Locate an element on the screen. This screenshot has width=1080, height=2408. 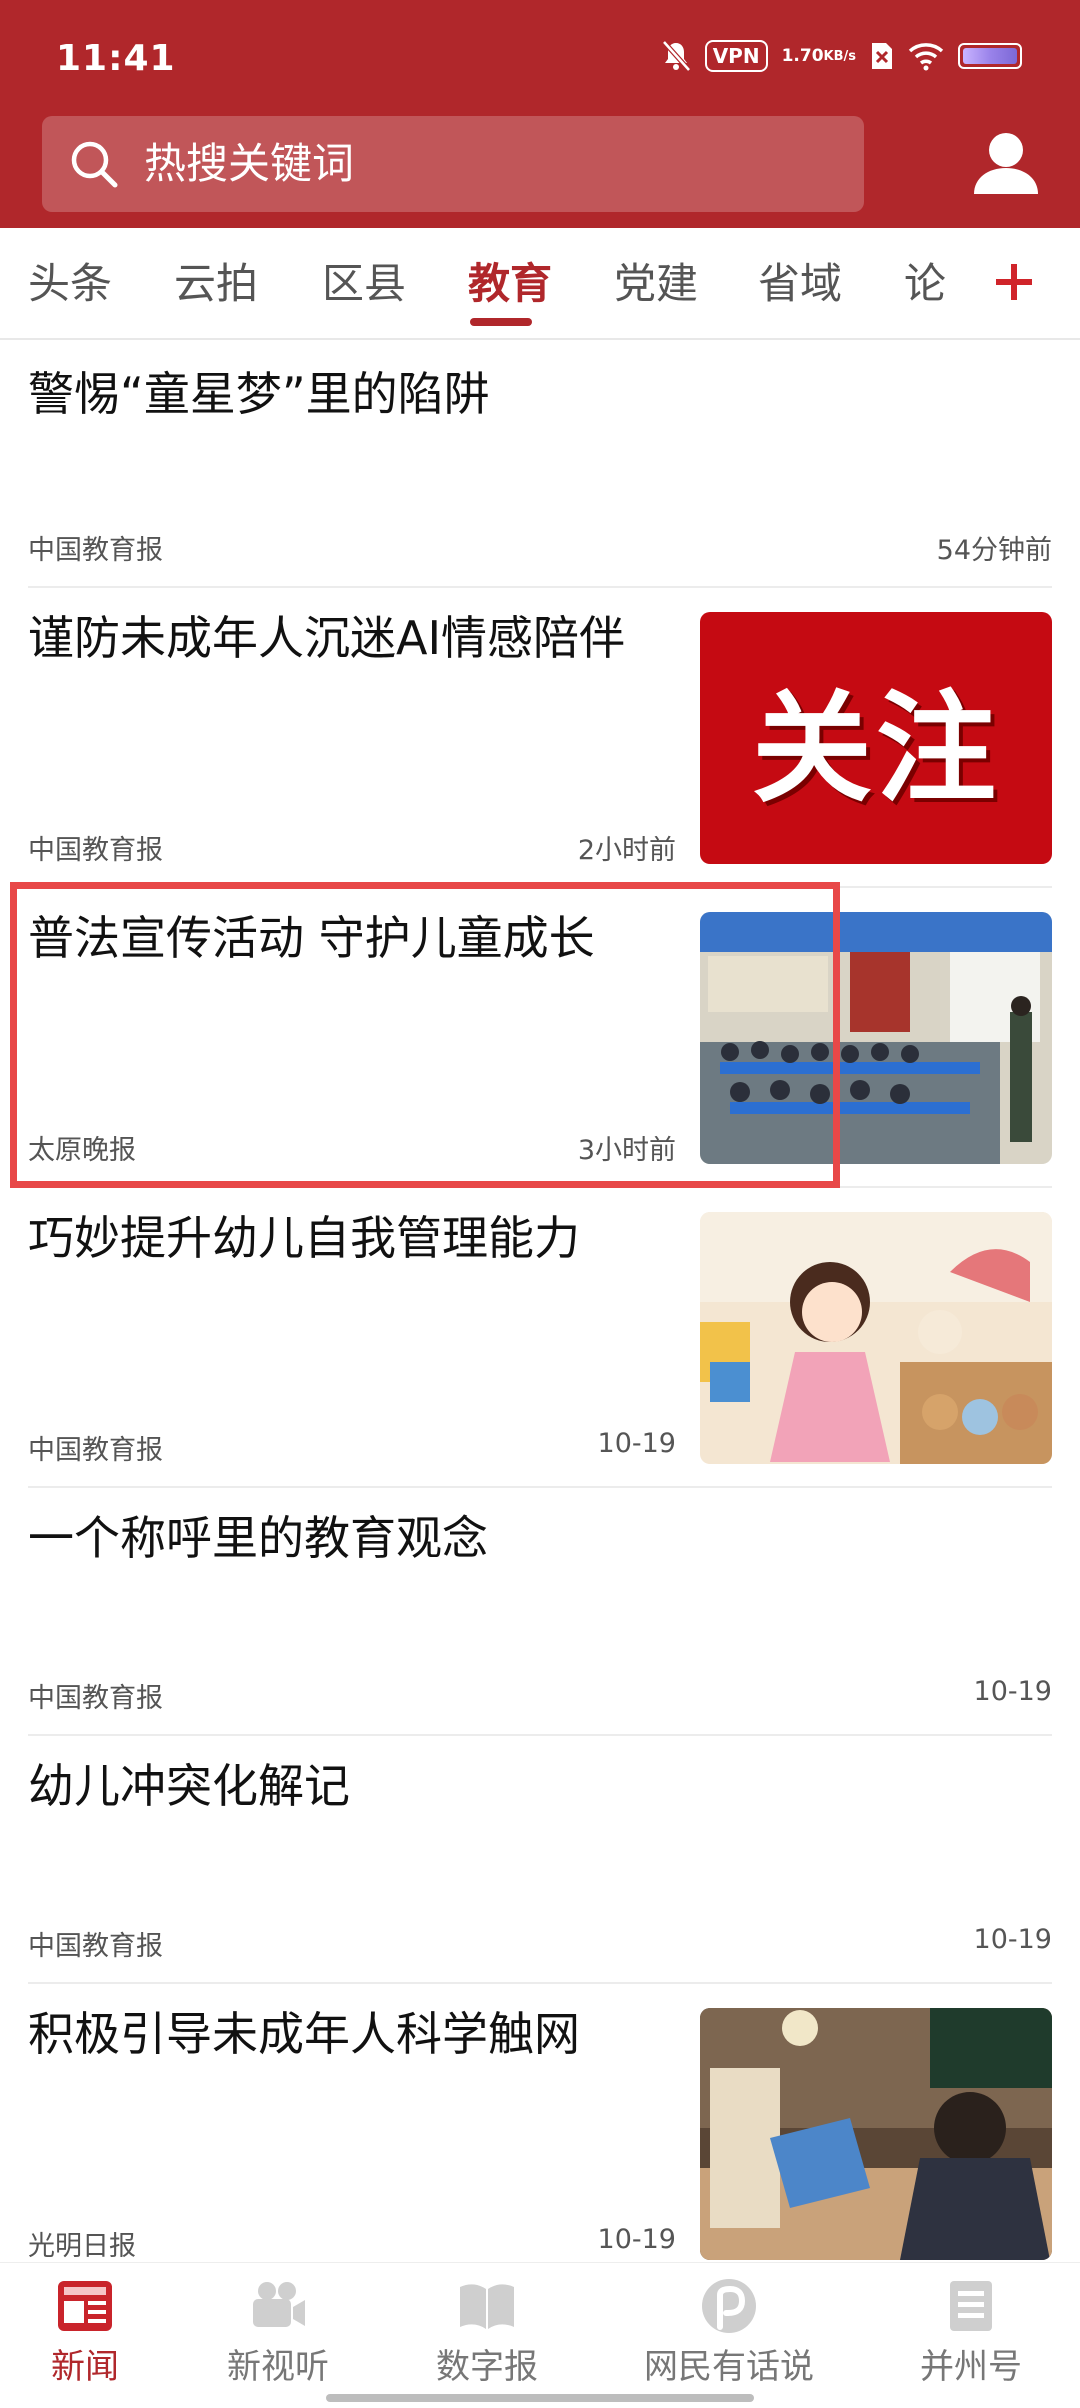
list-item: 积极引导未成年人科学触网 光明日报 10-19 is located at coordinates (540, 2123).